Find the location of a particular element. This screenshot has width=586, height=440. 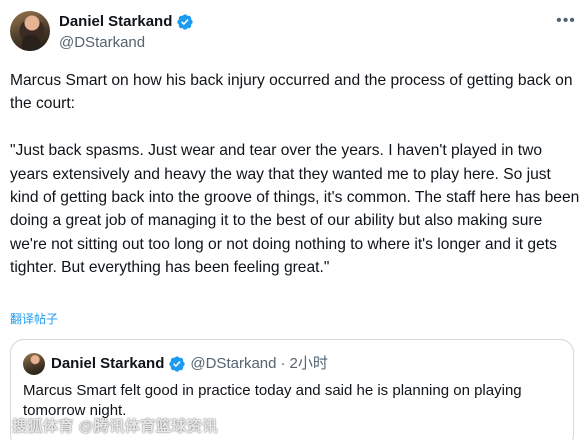

author-avatar is located at coordinates (30, 31).